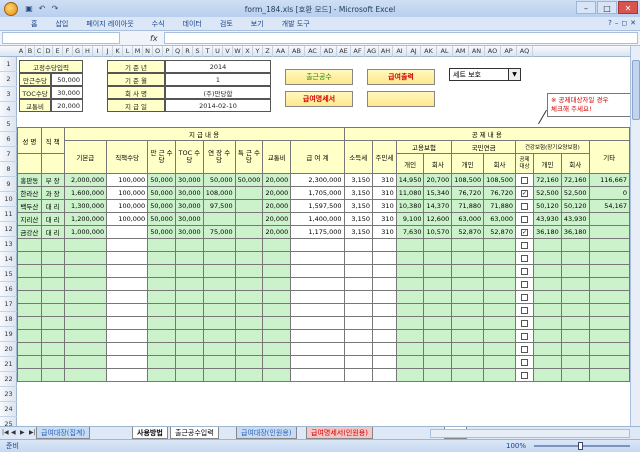 The image size is (640, 452). Describe the element at coordinates (228, 51) in the screenshot. I see `column-header: V` at that location.